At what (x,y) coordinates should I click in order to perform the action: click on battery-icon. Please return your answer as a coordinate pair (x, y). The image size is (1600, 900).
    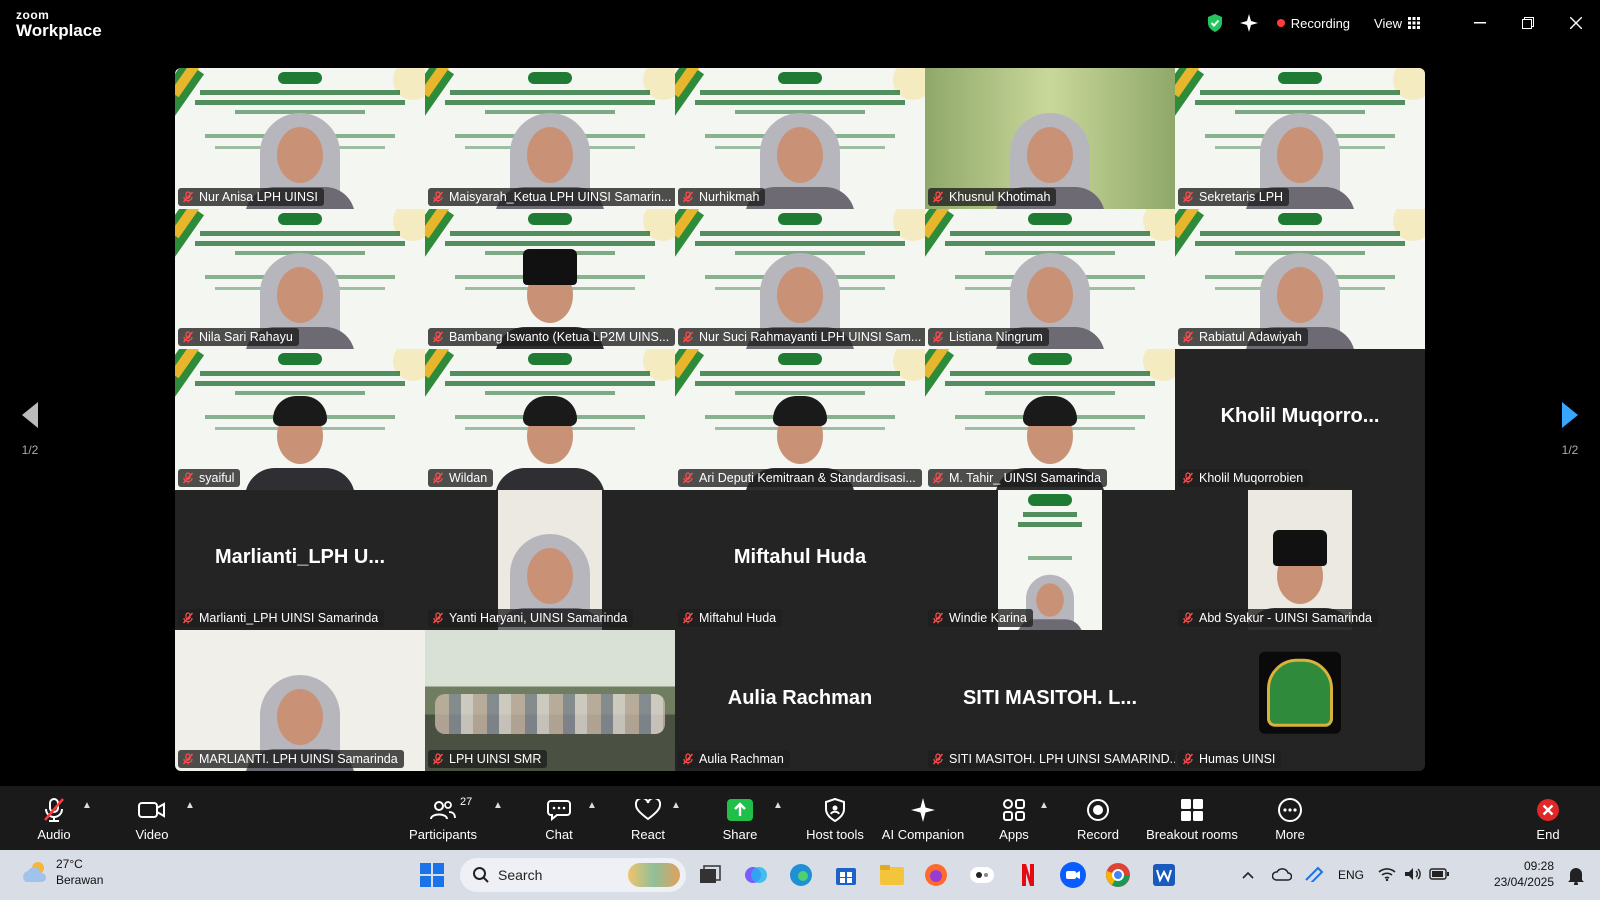
    Looking at the image, I should click on (1439, 875).